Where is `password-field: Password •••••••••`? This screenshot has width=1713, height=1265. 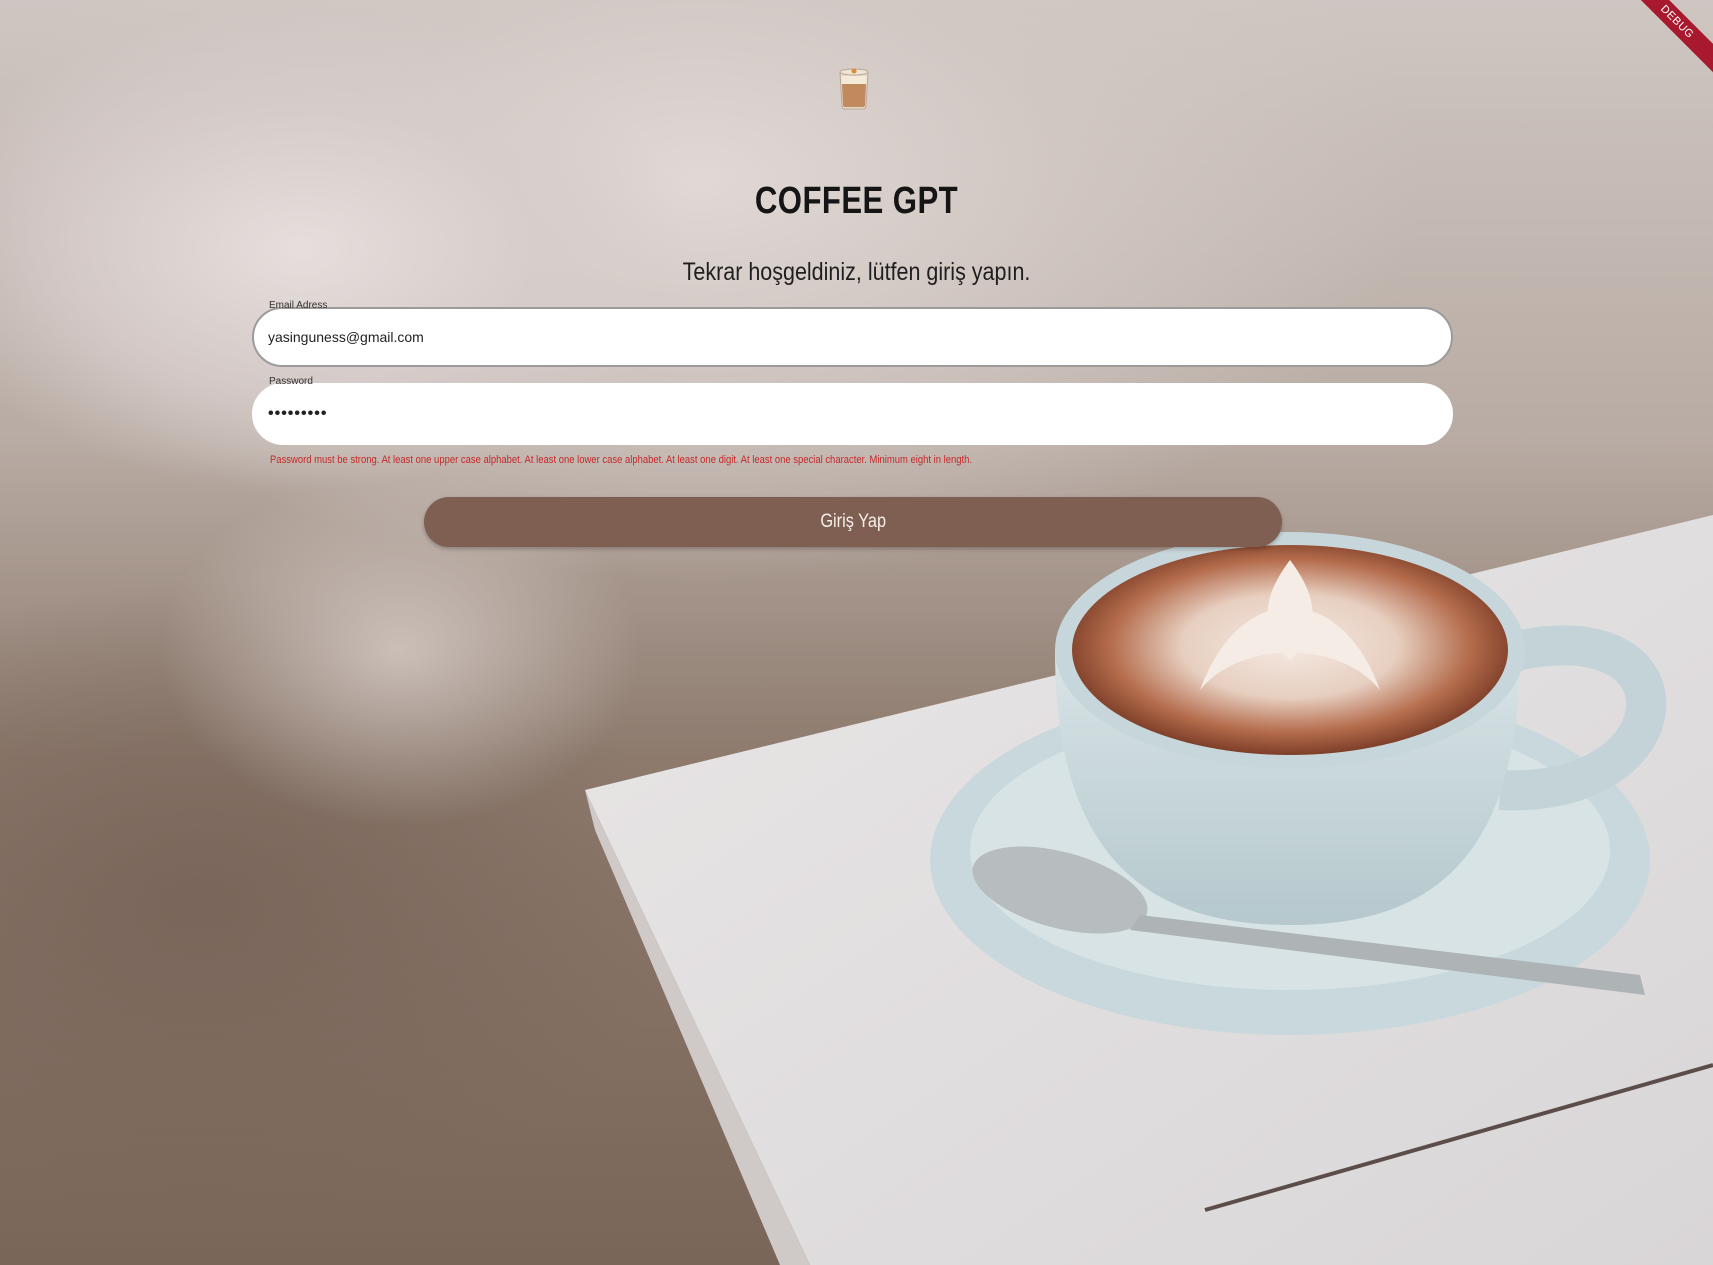
password-field: Password ••••••••• is located at coordinates (852, 410).